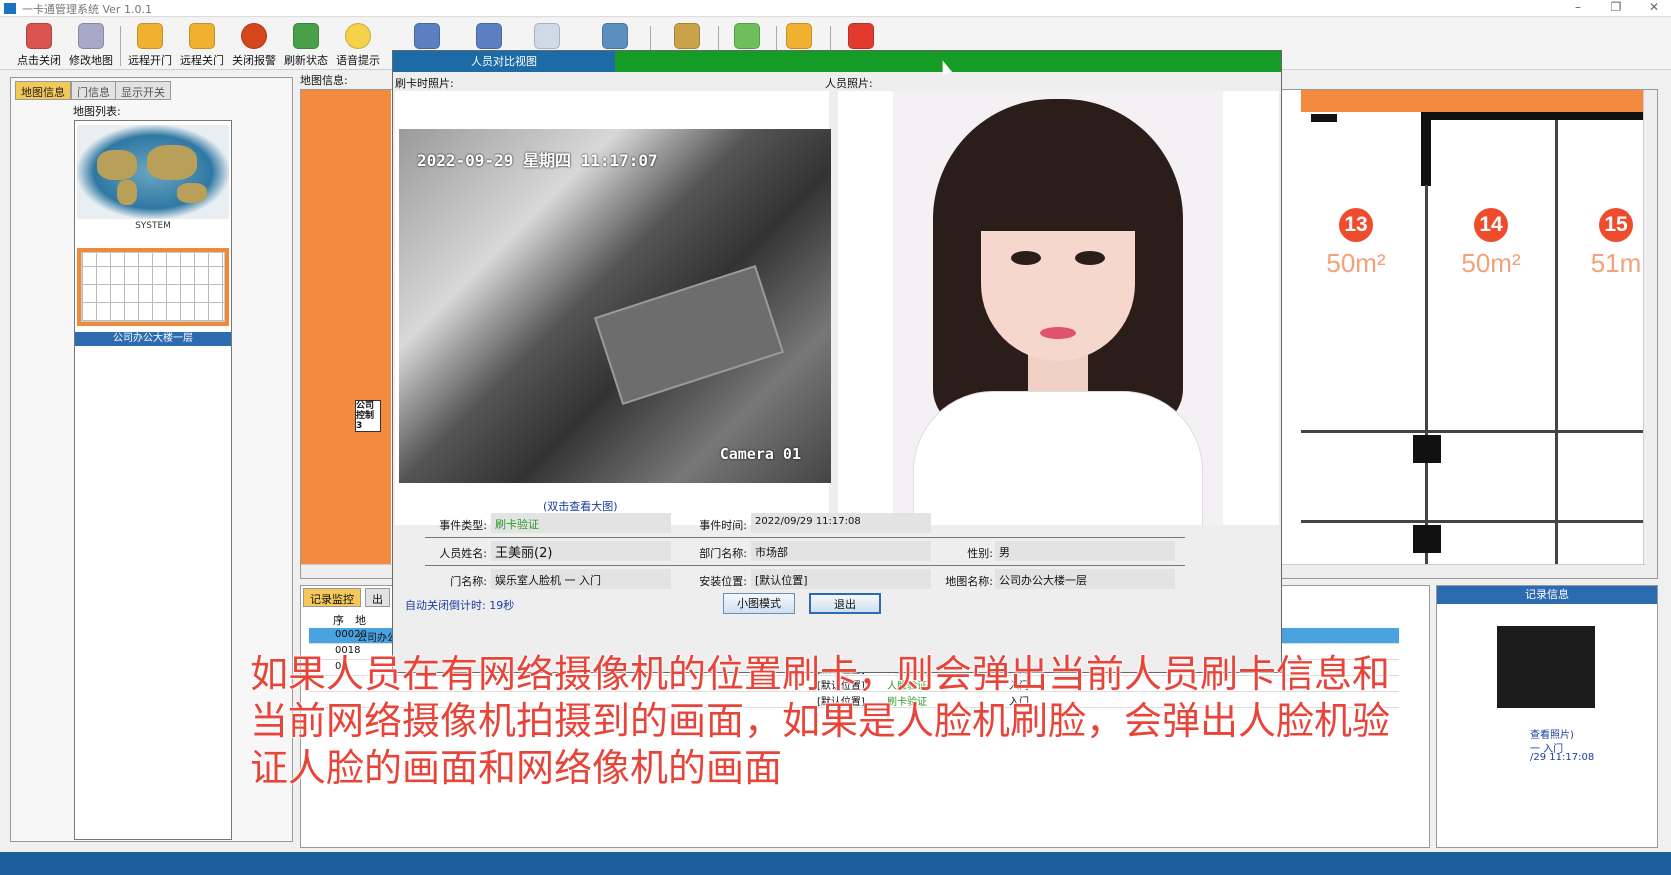  I want to click on map-list: SYSTEM 公司办公大楼一层, so click(153, 480).